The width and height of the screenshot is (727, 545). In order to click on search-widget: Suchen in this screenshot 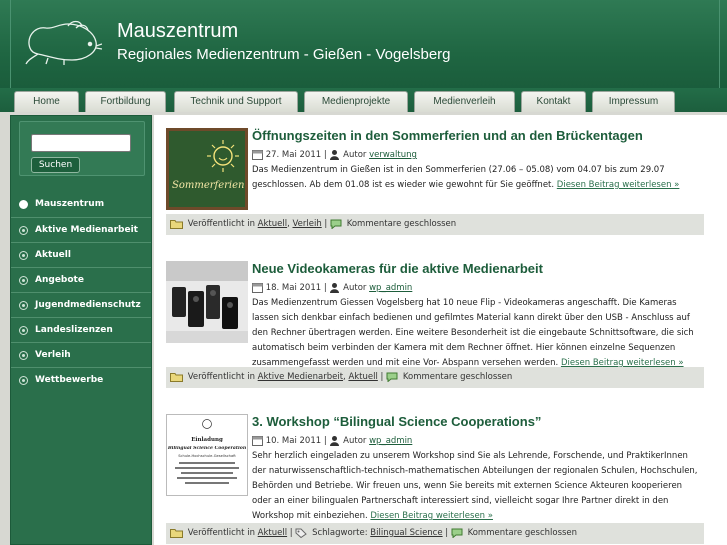, I will do `click(82, 148)`.